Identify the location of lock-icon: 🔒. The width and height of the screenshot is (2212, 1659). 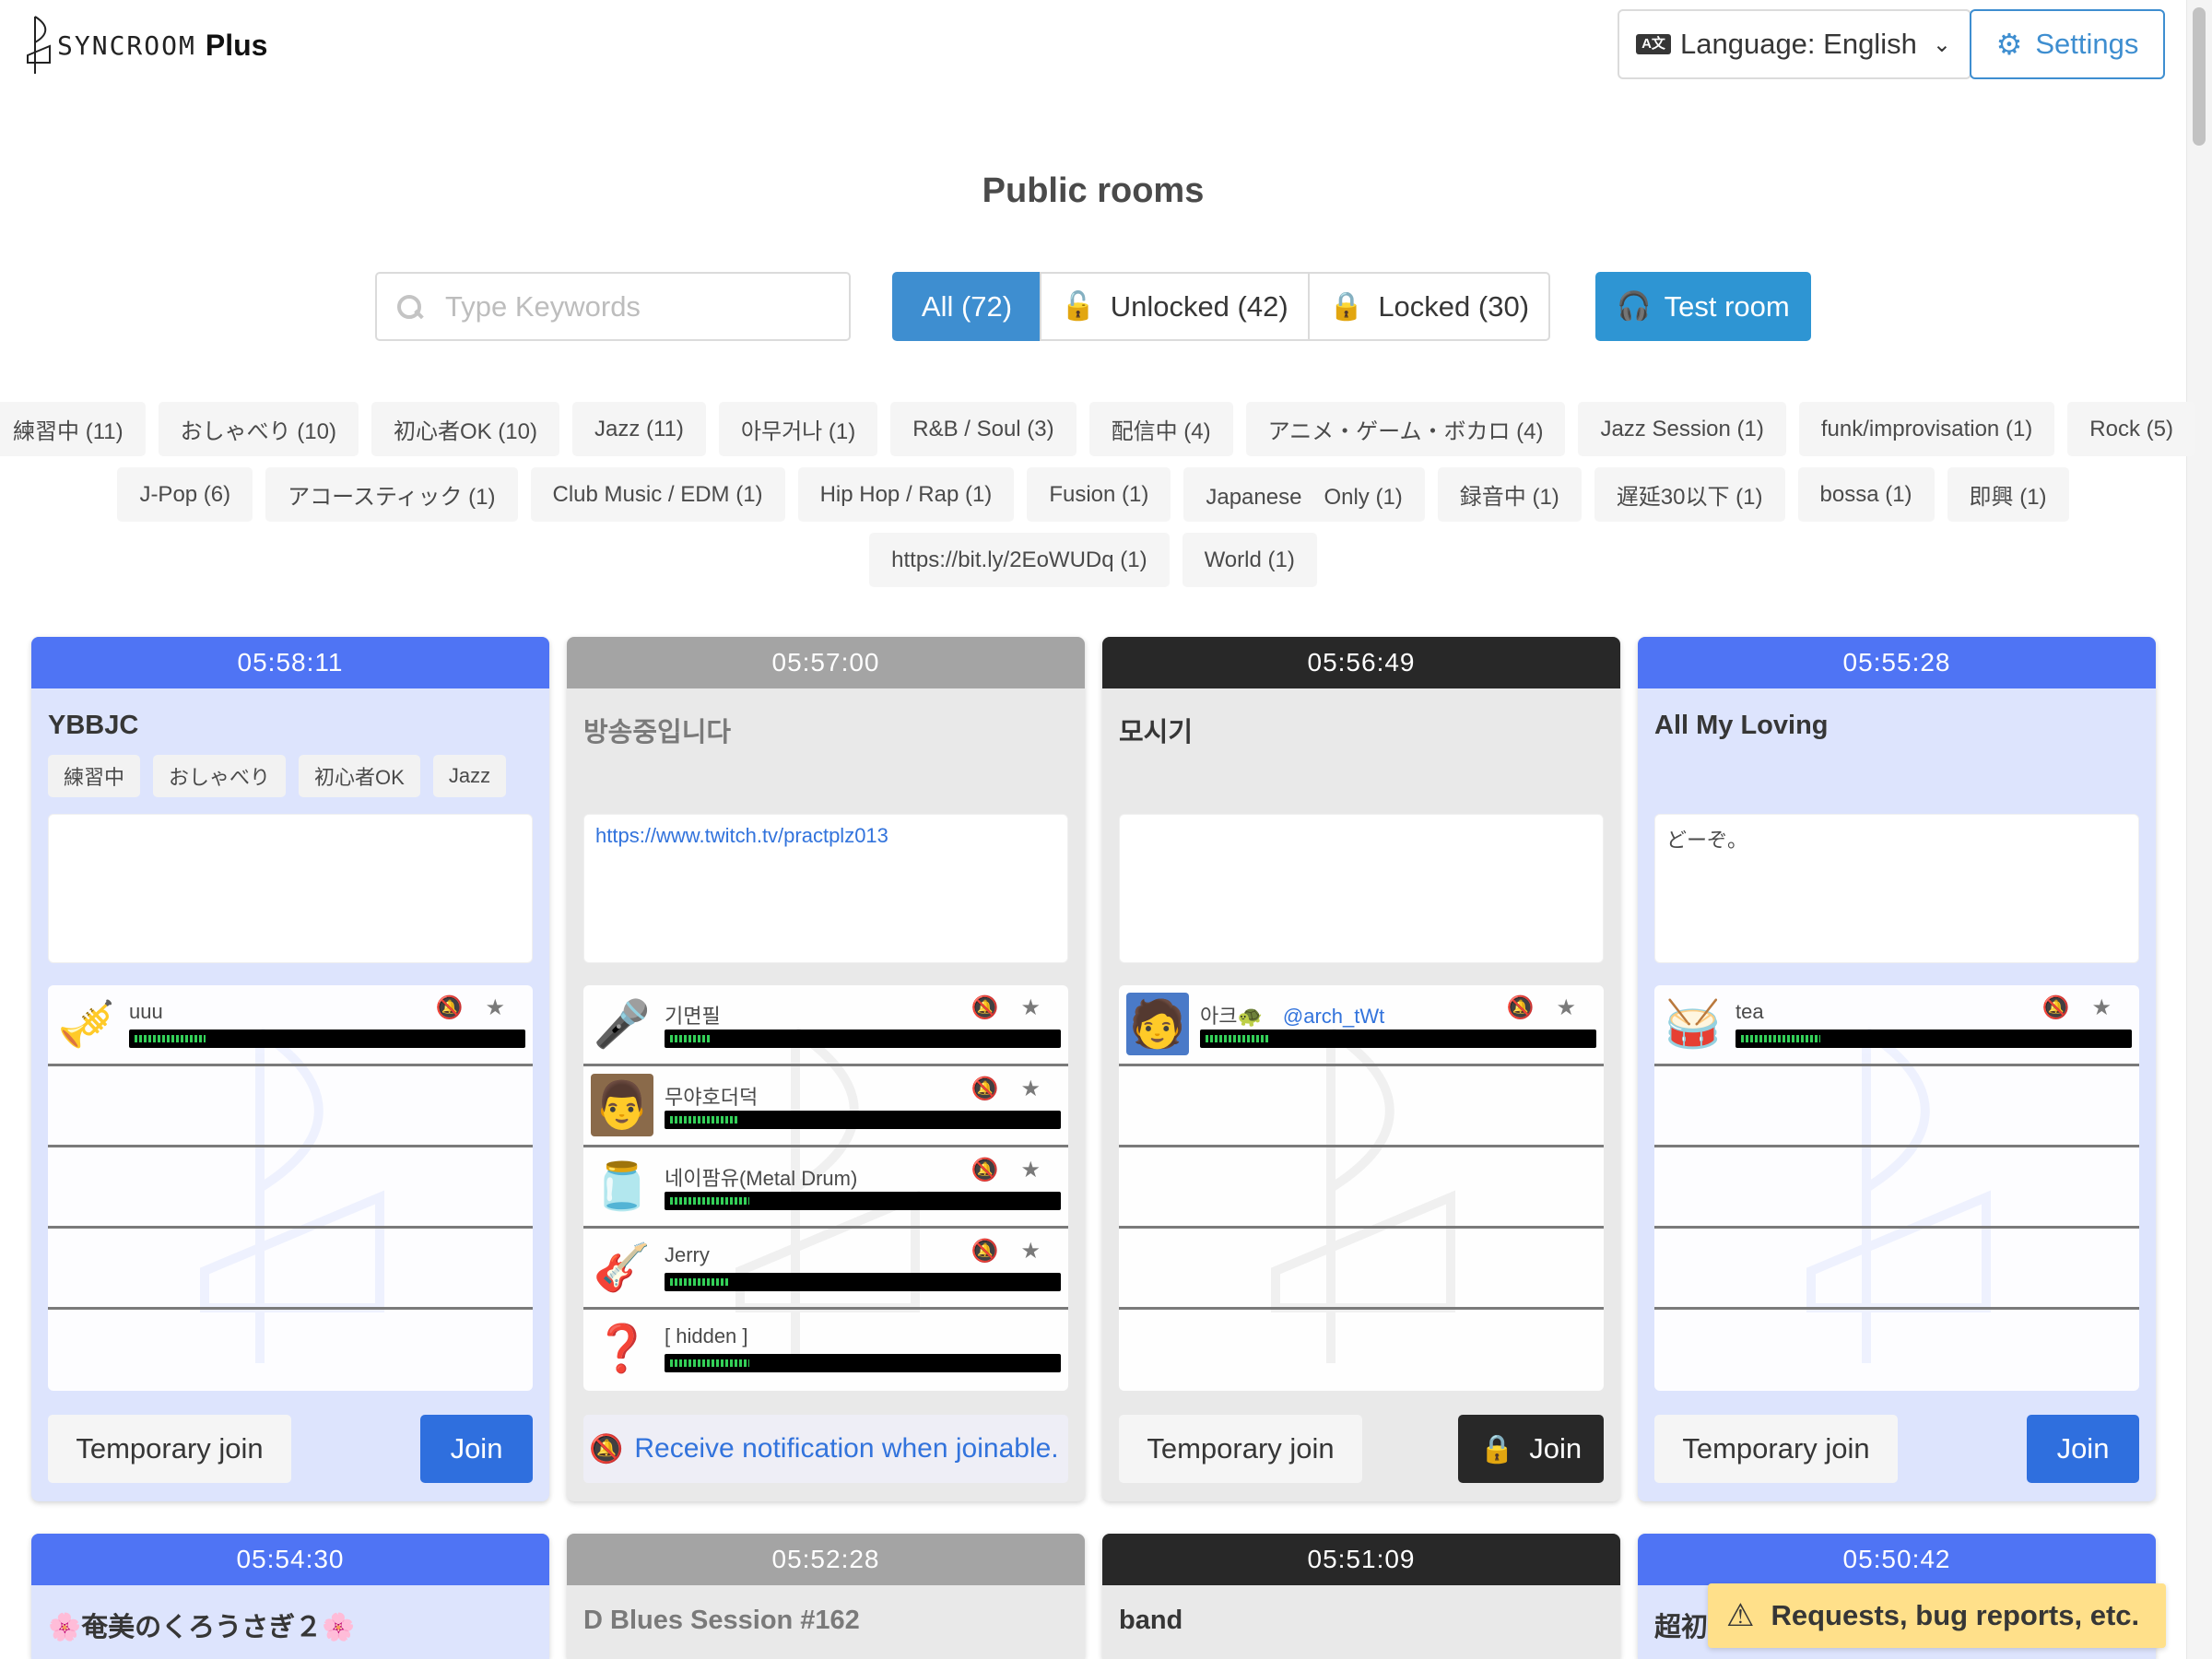
(1497, 1449).